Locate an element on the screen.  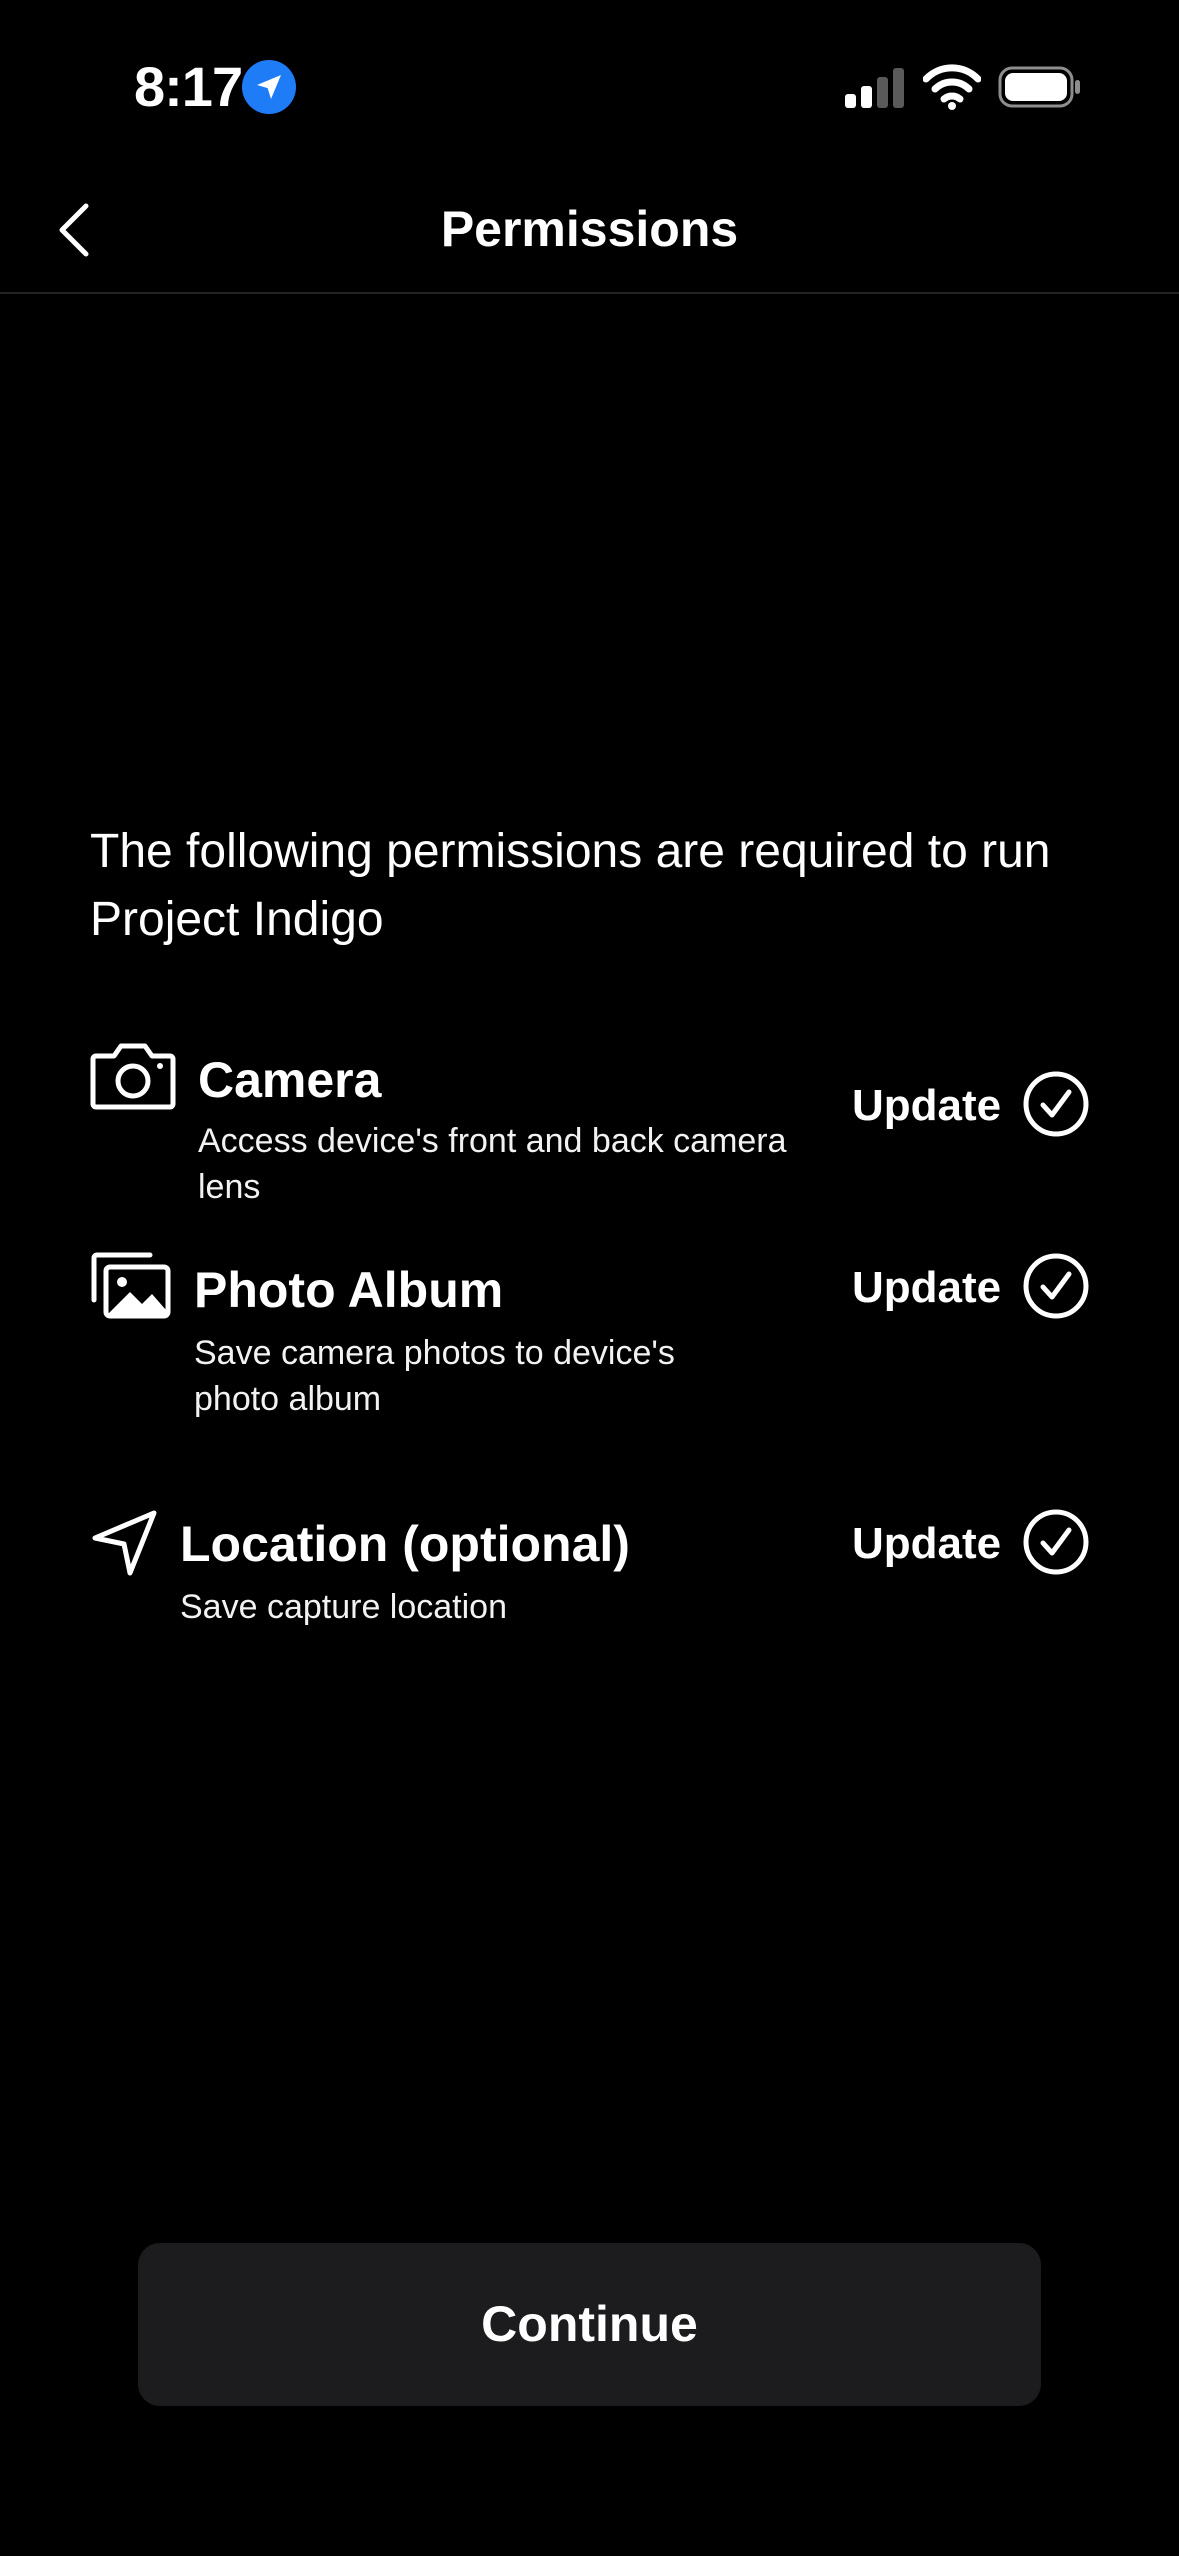
status-bar: 8:17 is located at coordinates (589, 85).